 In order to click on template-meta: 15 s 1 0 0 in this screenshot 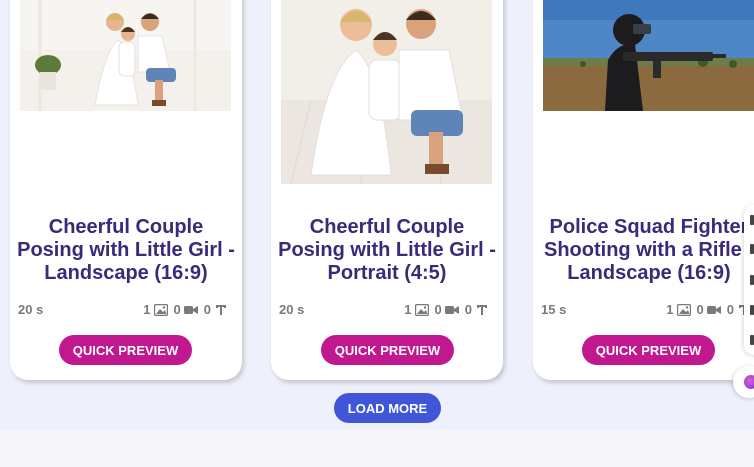, I will do `click(643, 311)`.